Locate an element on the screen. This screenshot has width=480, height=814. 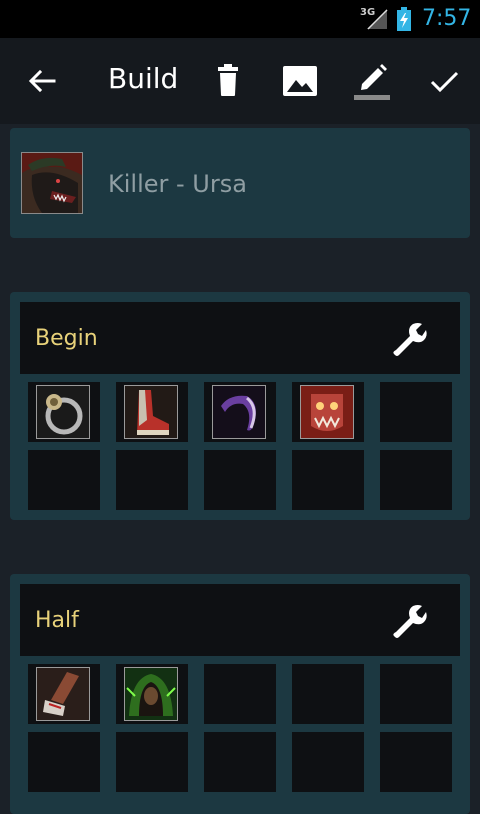
delete-icon is located at coordinates (228, 80).